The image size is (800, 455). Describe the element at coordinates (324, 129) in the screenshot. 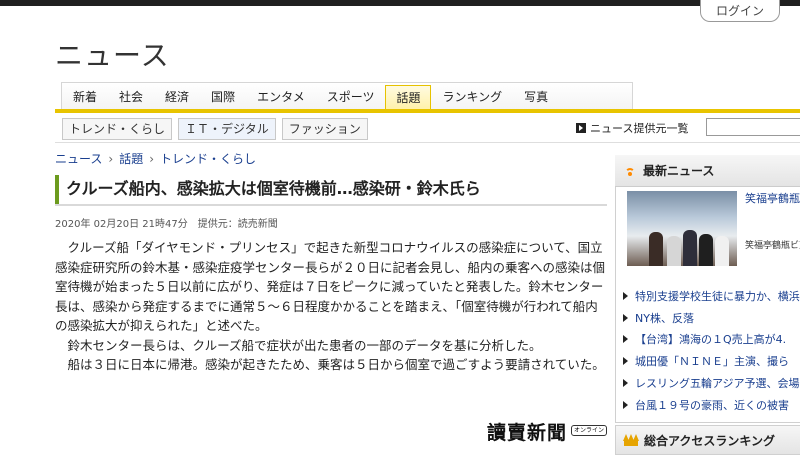

I see `subtab-fashion: ファッション` at that location.